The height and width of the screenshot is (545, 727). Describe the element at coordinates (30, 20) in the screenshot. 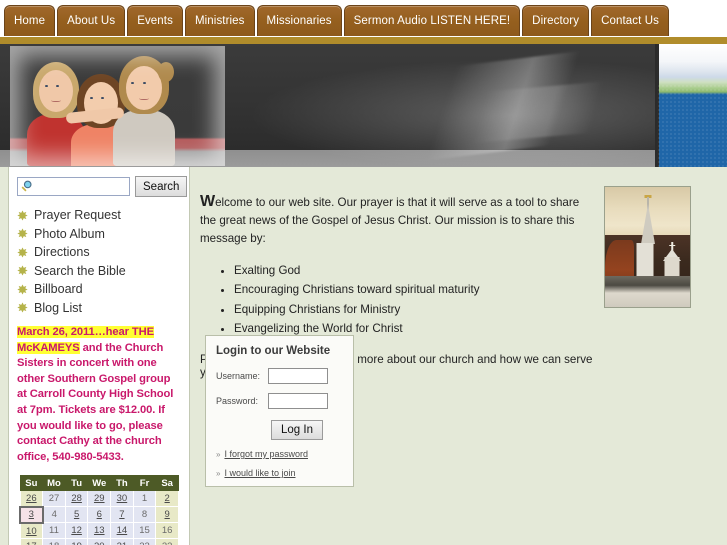

I see `nav-tab-home: Home` at that location.